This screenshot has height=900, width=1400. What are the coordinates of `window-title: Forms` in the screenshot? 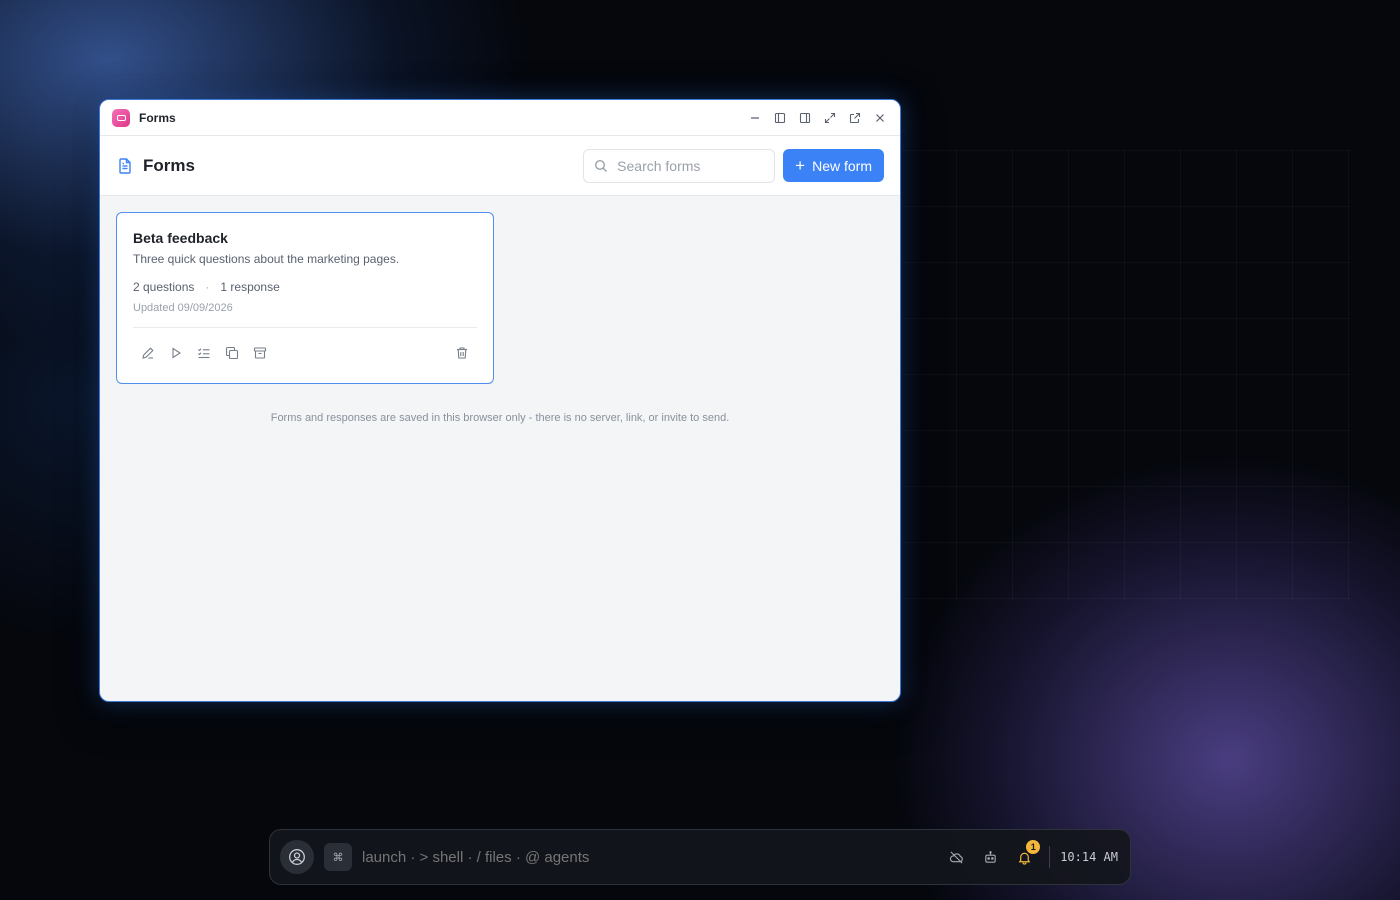 It's located at (157, 117).